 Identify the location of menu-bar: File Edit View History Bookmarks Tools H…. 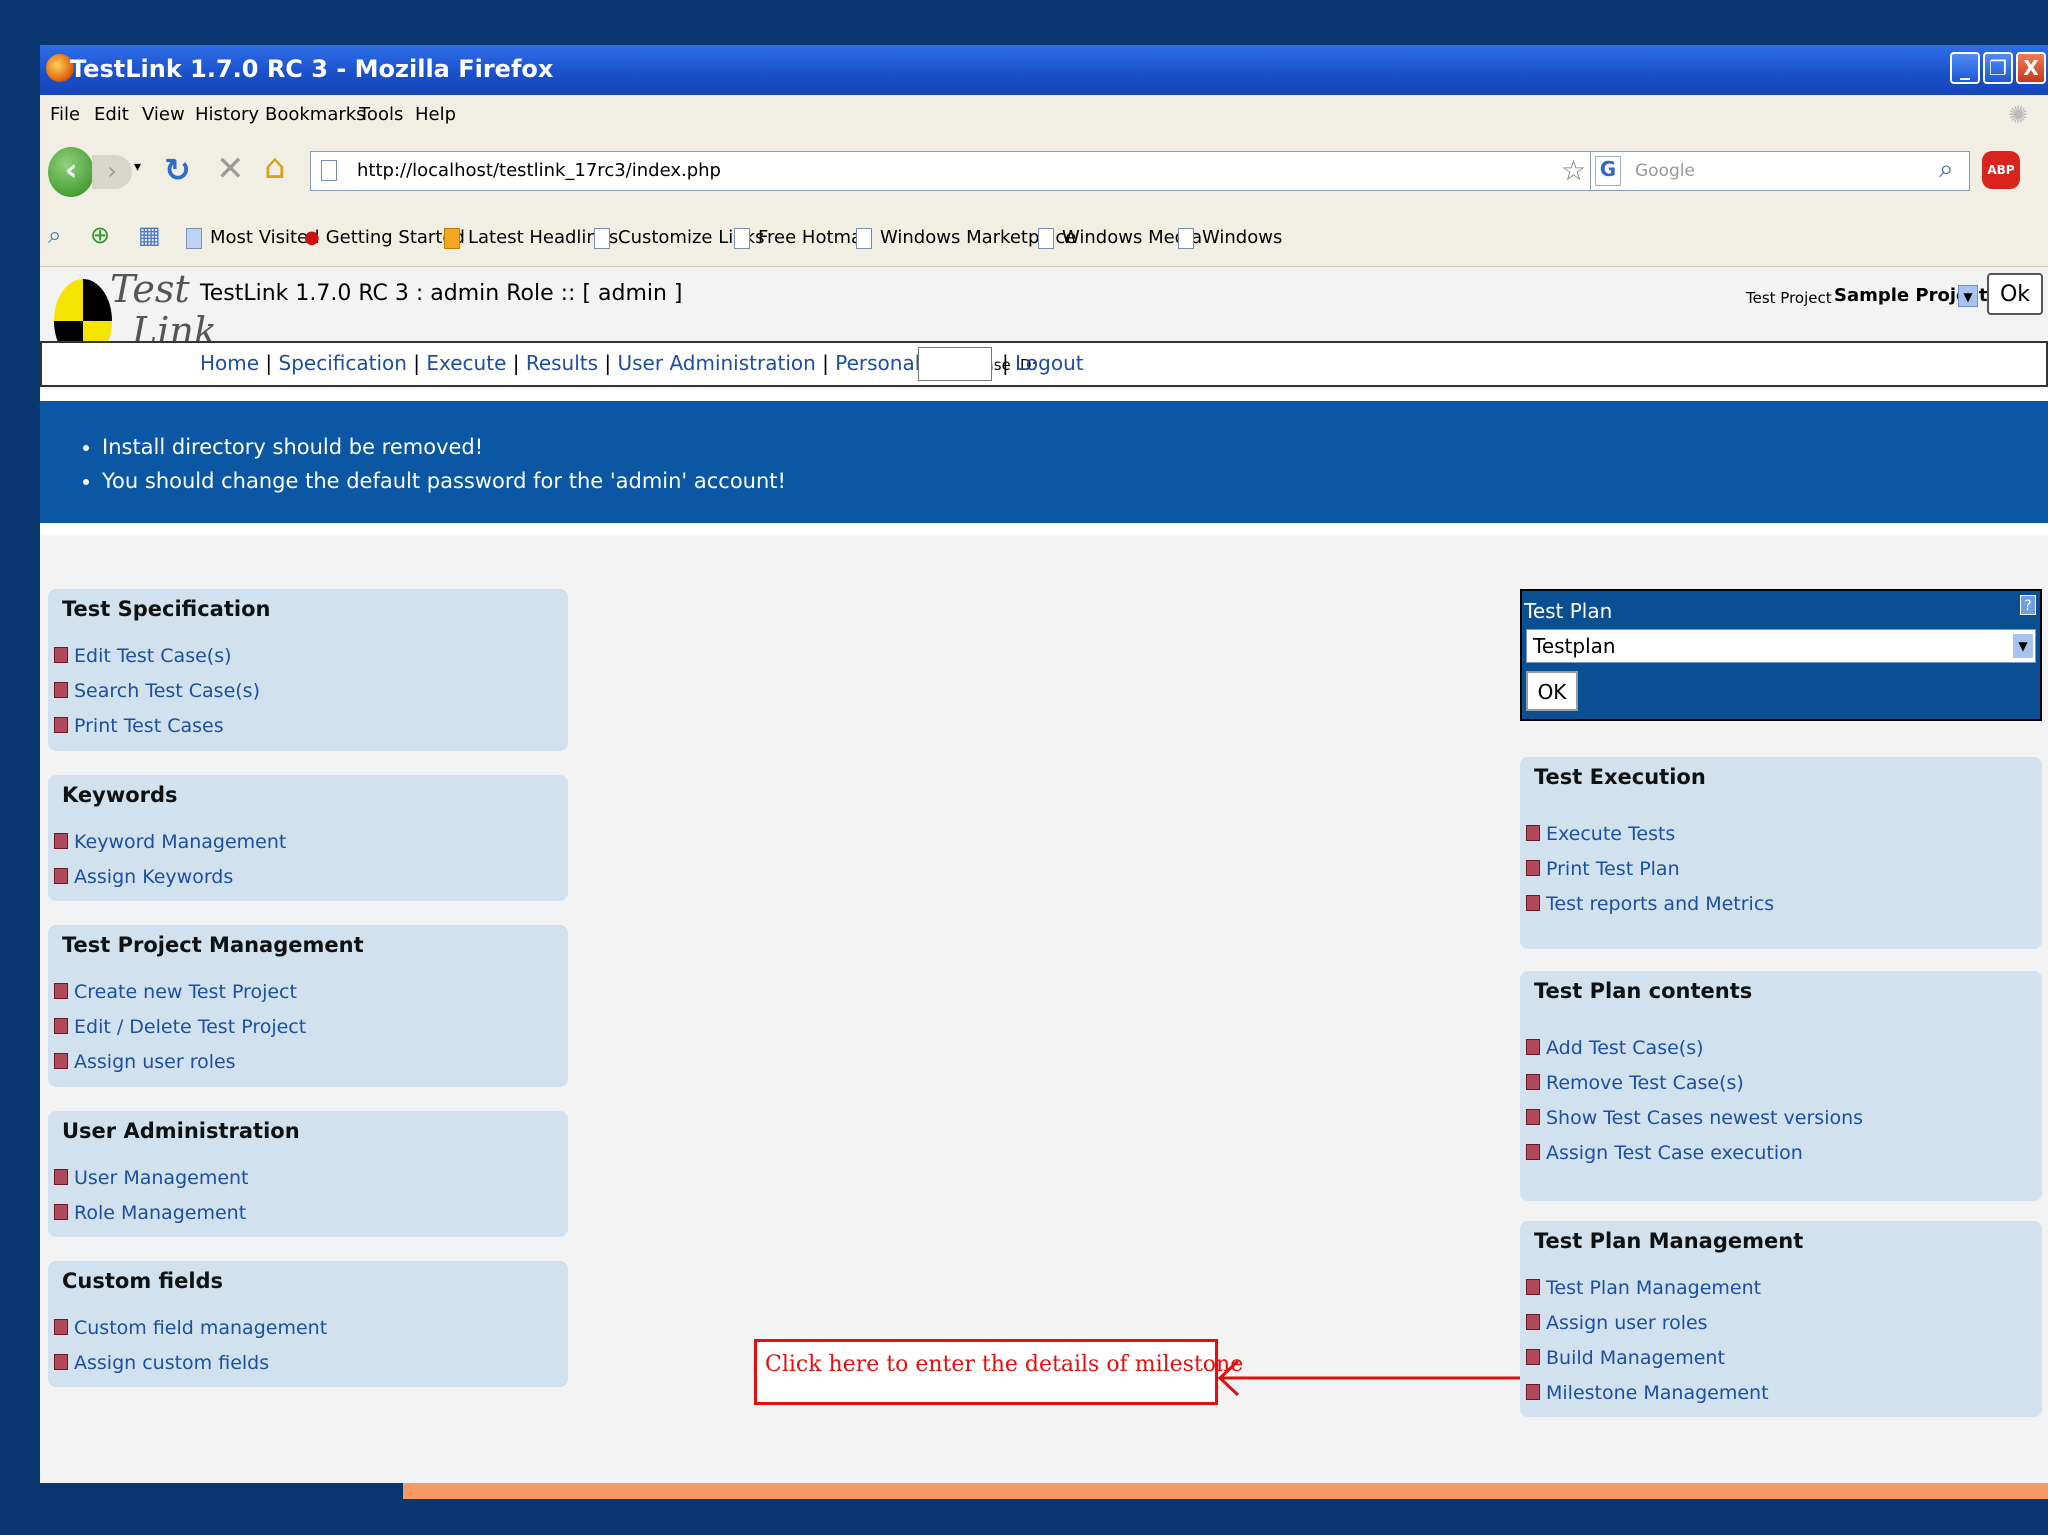
(1044, 116).